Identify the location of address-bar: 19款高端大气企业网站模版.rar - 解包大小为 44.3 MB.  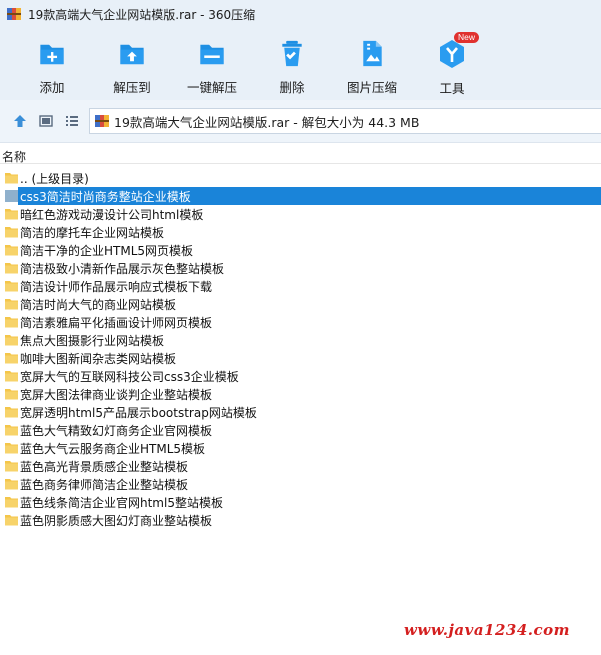
(345, 121).